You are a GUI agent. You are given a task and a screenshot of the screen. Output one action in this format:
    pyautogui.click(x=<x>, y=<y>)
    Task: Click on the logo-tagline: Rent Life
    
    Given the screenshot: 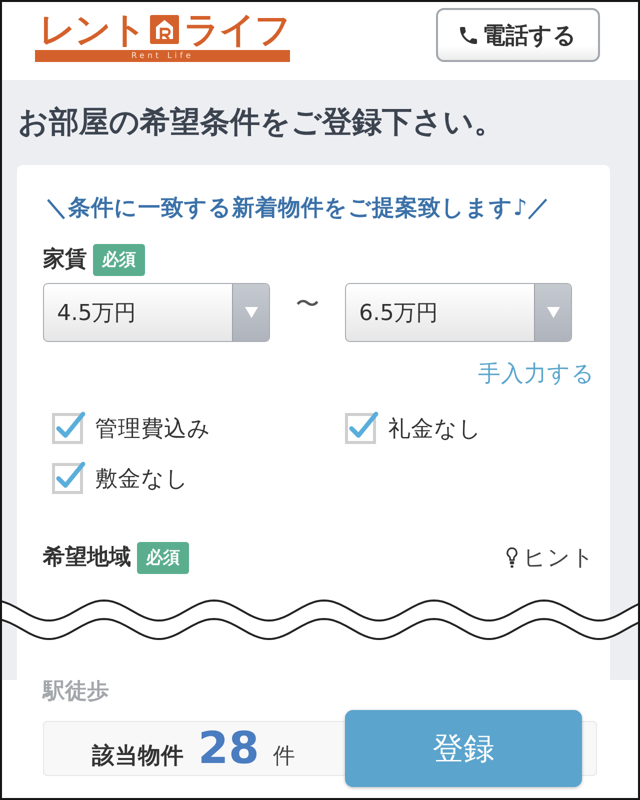 What is the action you would take?
    pyautogui.click(x=162, y=56)
    